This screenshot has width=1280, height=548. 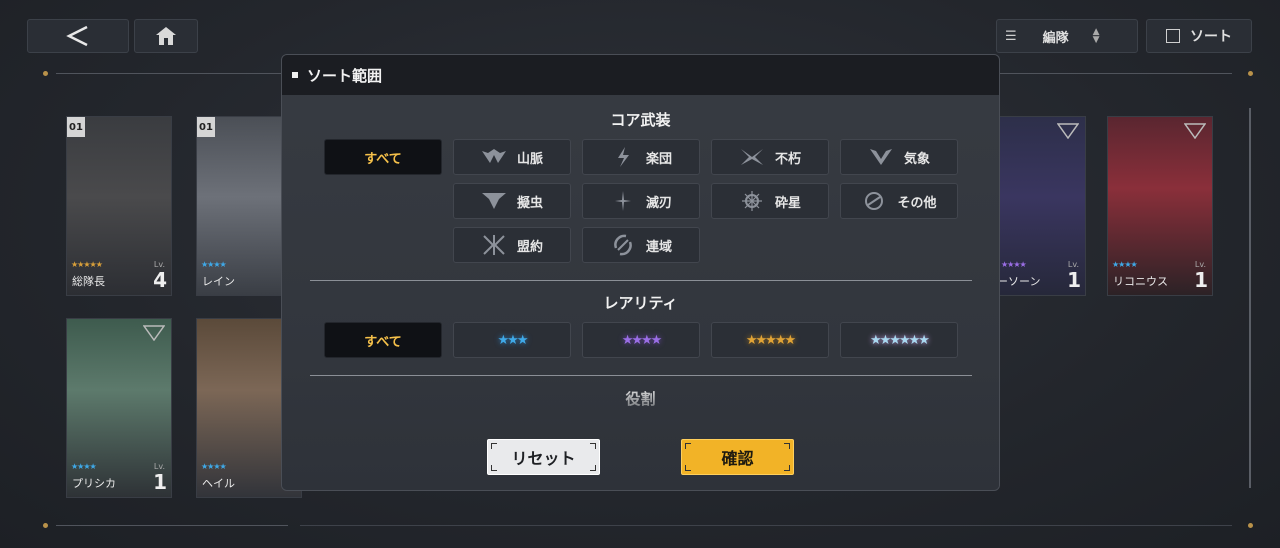 I want to click on core-filter-insect: 擬虫, so click(x=512, y=201).